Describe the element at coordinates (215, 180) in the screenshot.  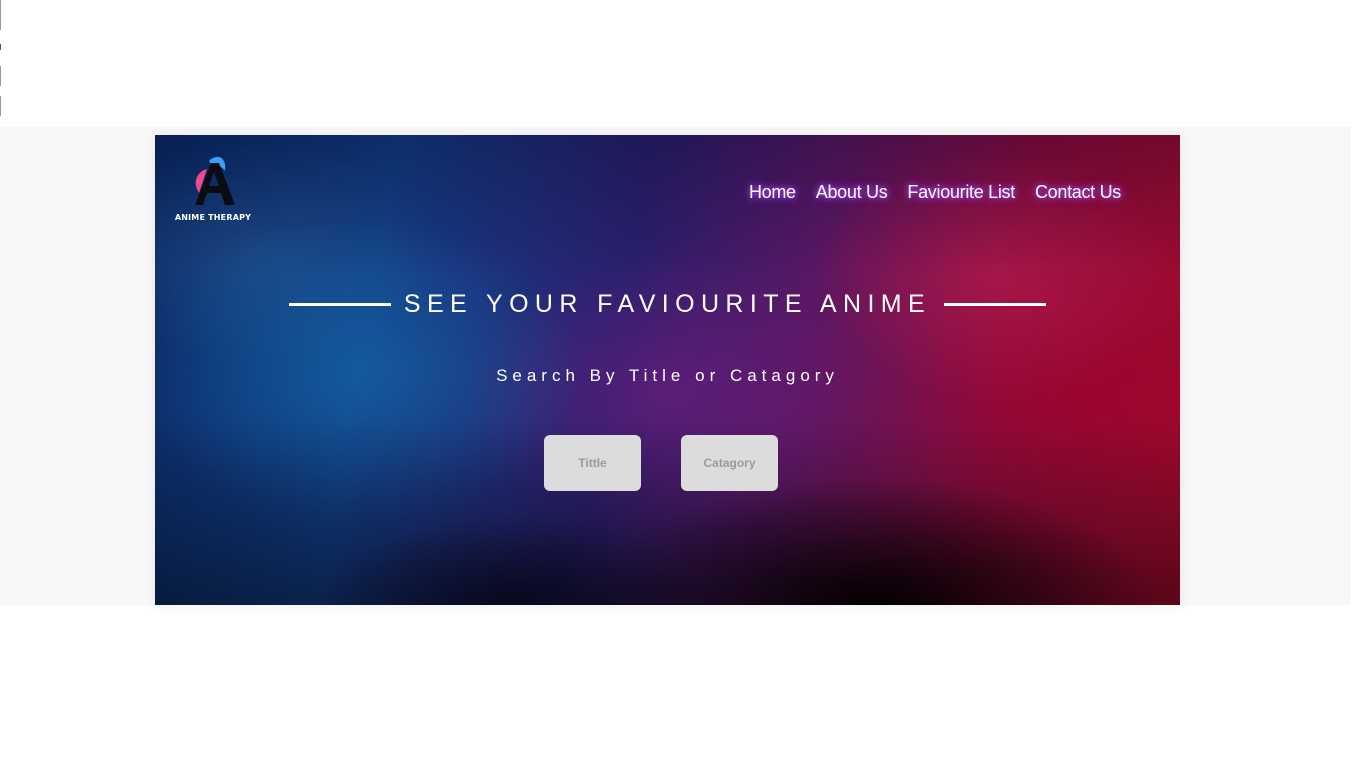
I see `anime-therapy-logo-icon` at that location.